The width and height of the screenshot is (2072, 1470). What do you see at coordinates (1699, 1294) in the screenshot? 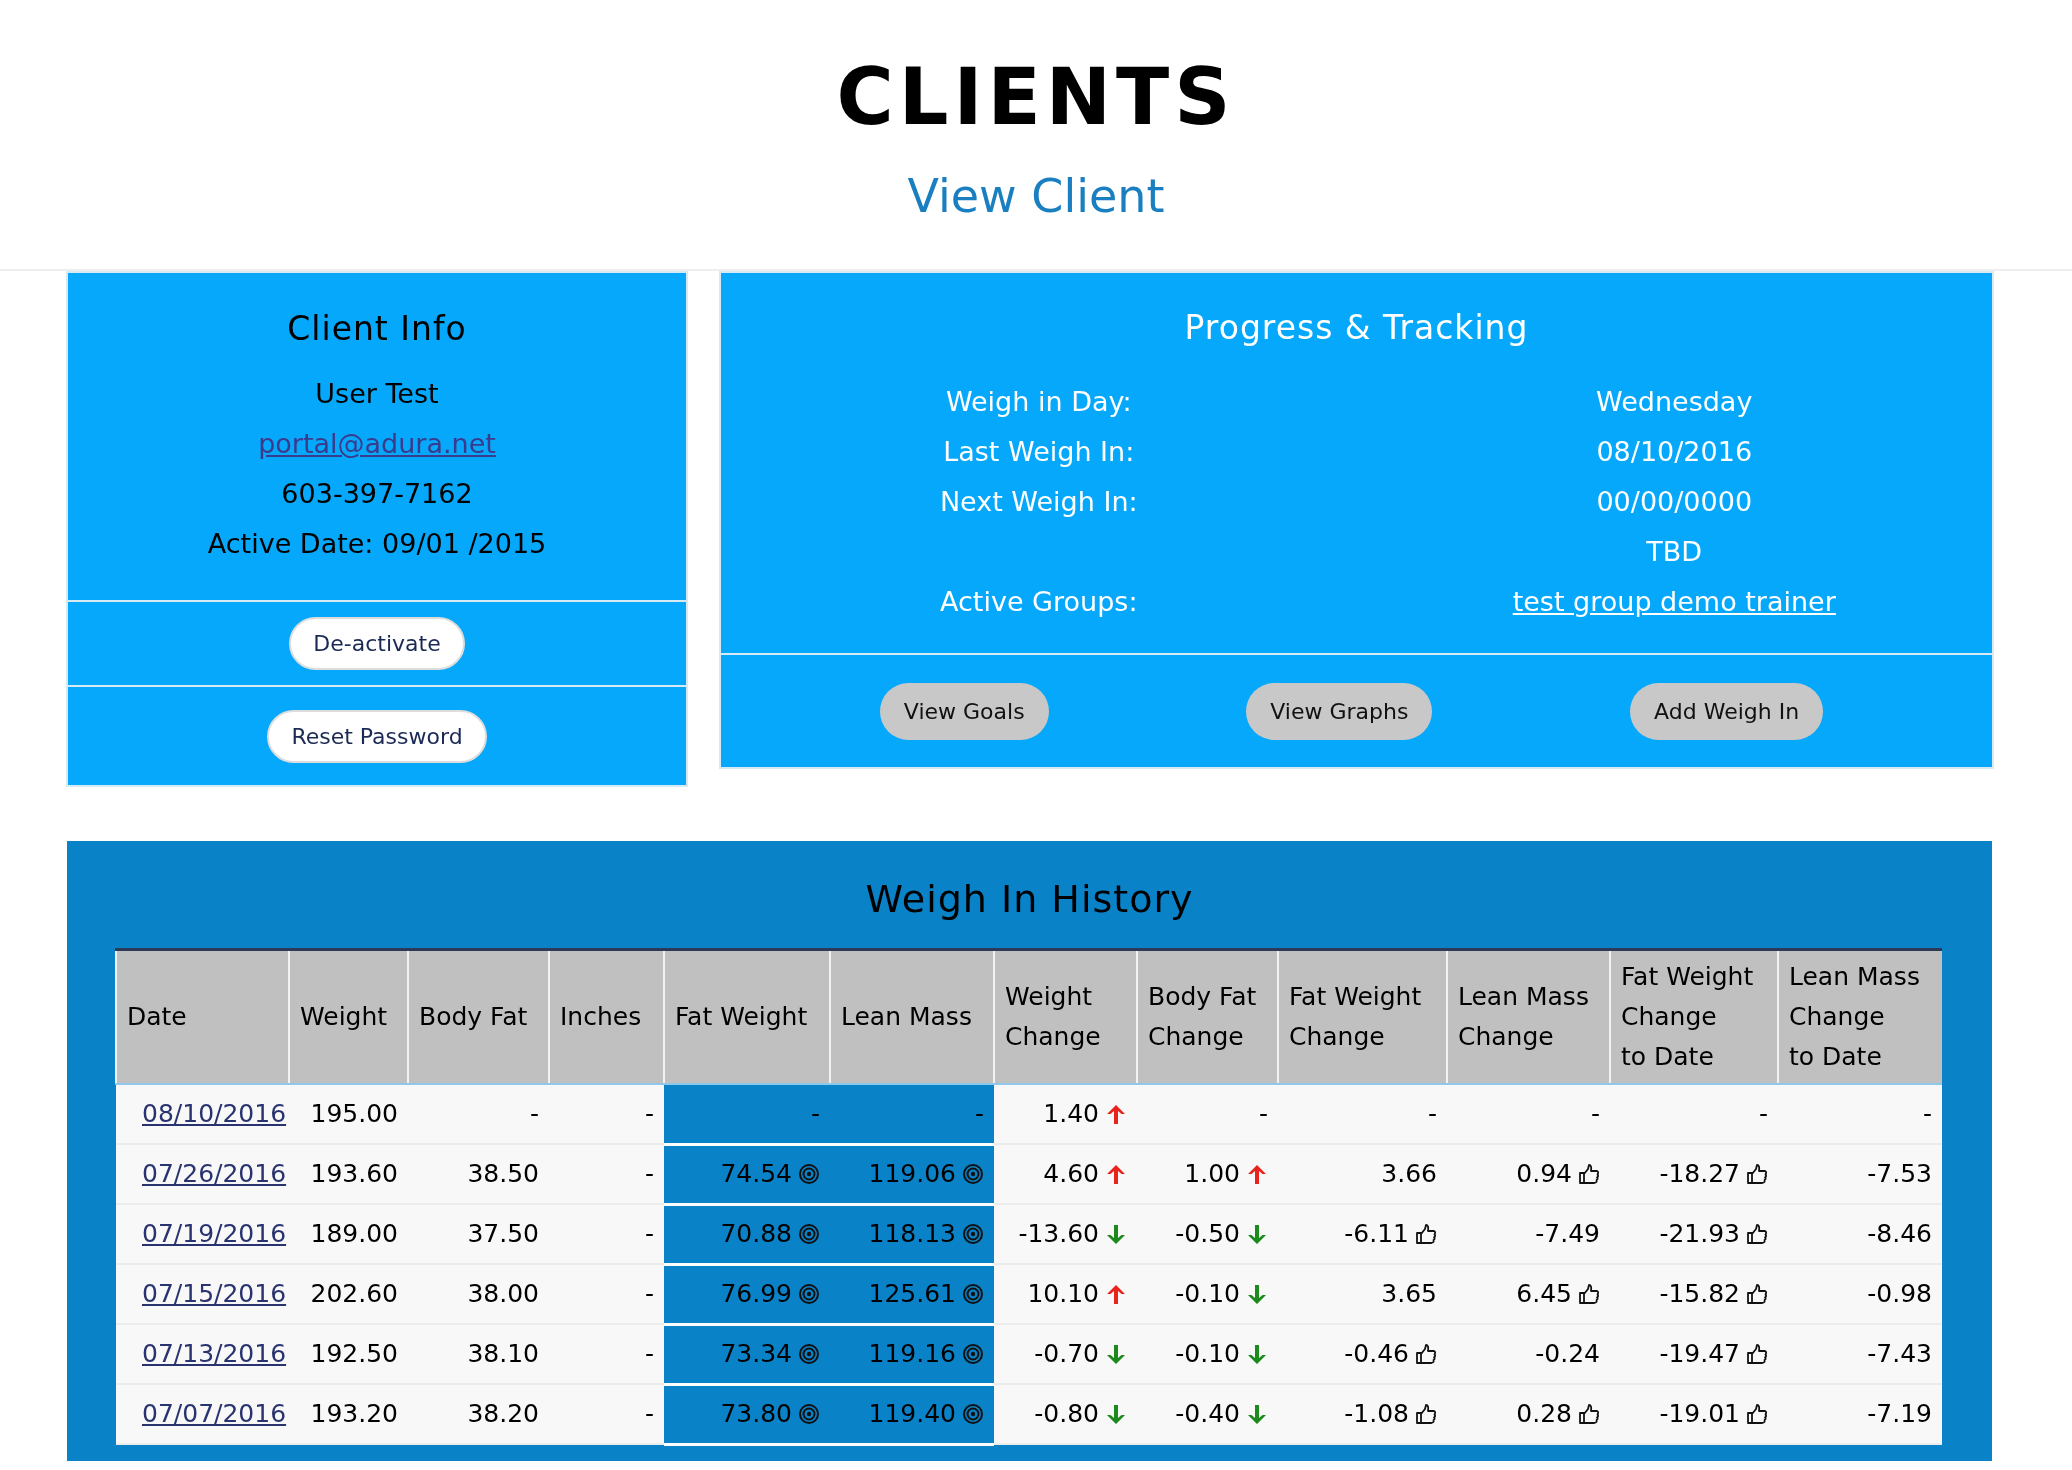
I see `table-cell: -15.82` at bounding box center [1699, 1294].